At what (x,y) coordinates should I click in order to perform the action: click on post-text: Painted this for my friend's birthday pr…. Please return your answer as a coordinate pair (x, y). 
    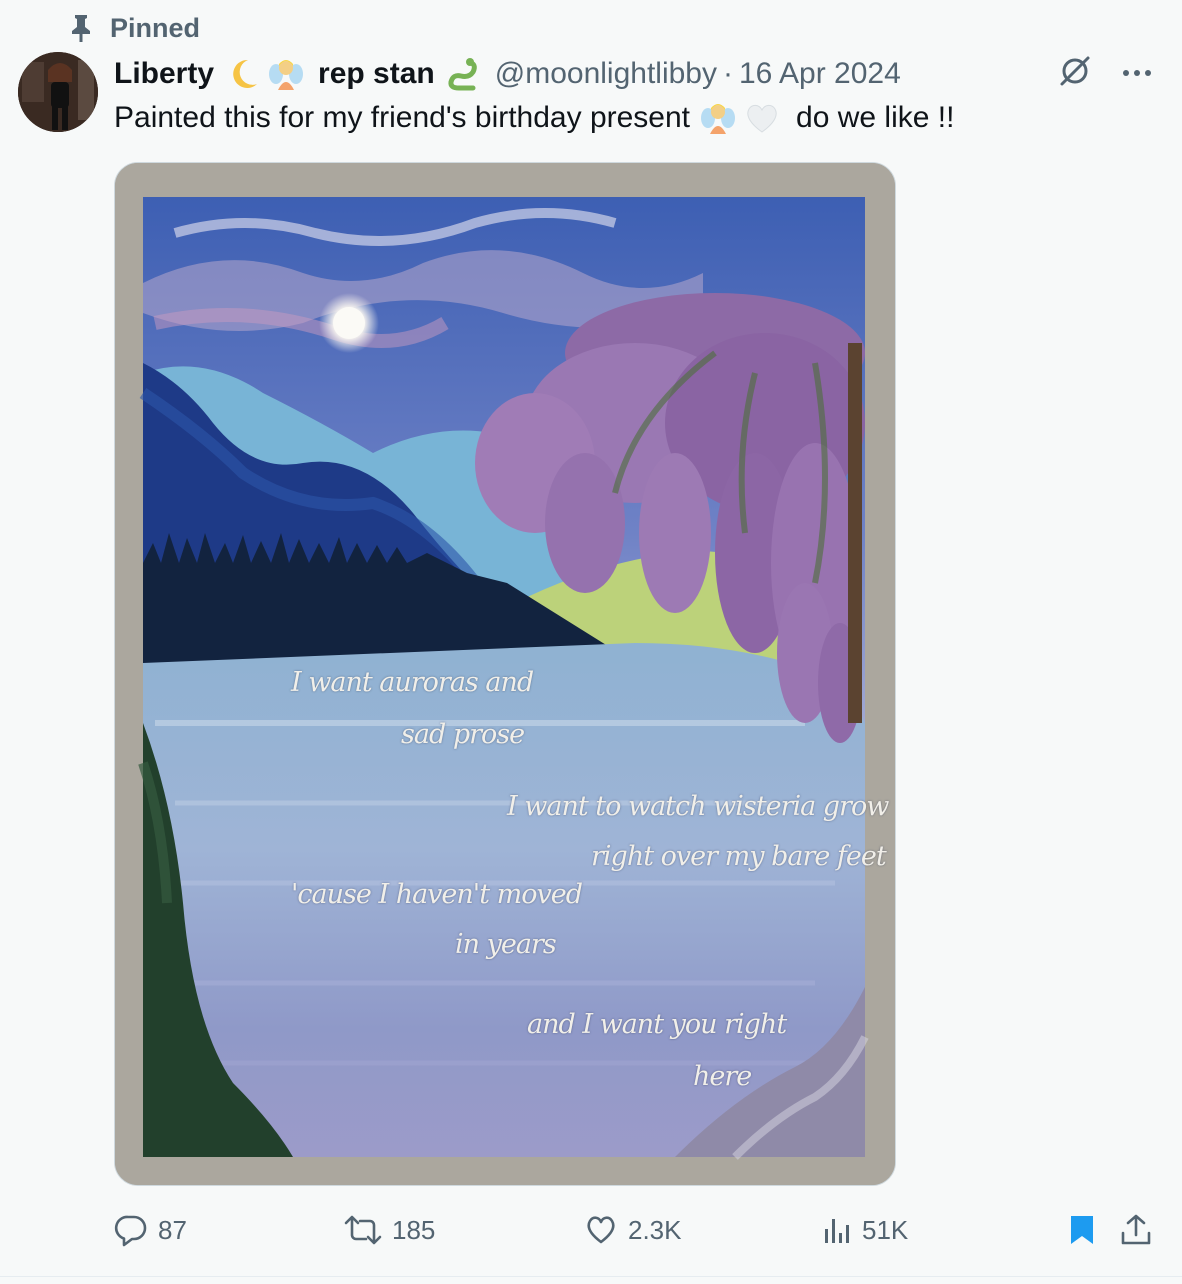
    Looking at the image, I should click on (534, 118).